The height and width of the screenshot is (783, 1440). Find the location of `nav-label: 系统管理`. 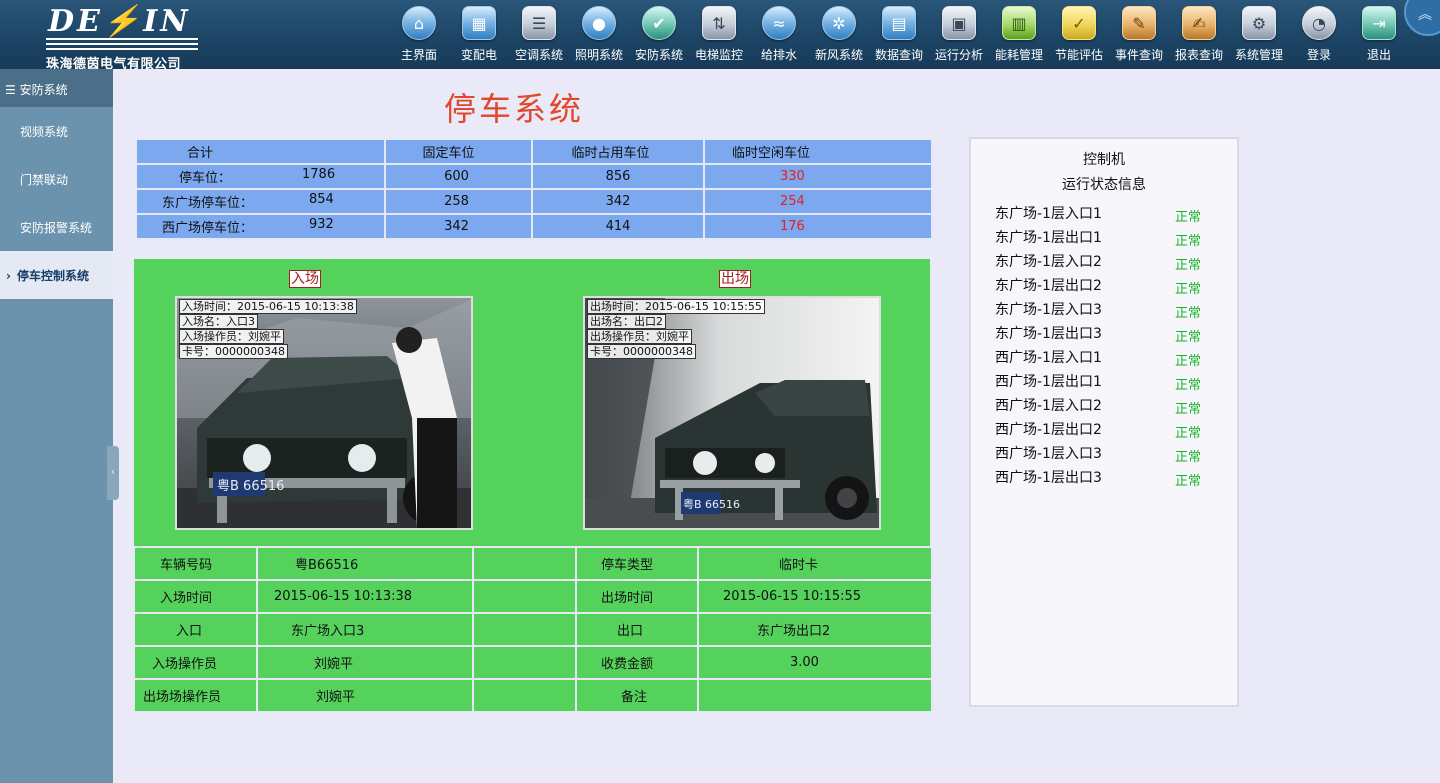

nav-label: 系统管理 is located at coordinates (1258, 55).